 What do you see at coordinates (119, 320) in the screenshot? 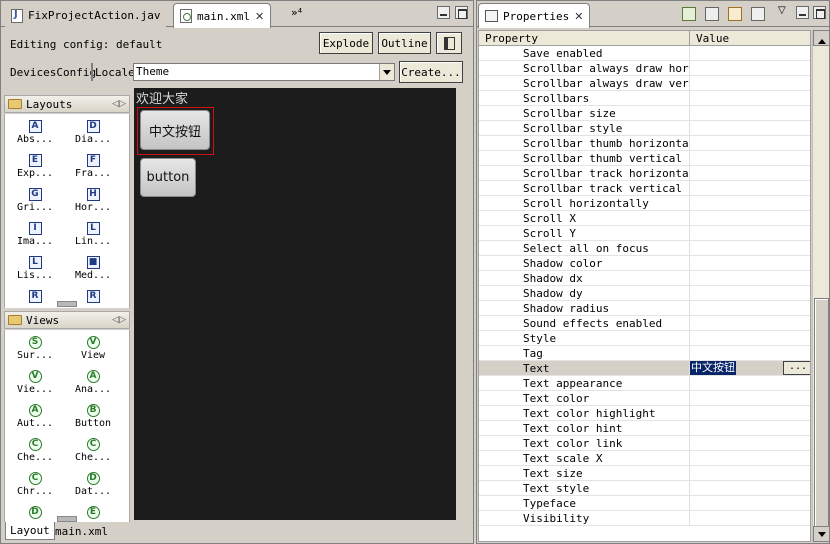
I see `collapse-icon: ◁▷` at bounding box center [119, 320].